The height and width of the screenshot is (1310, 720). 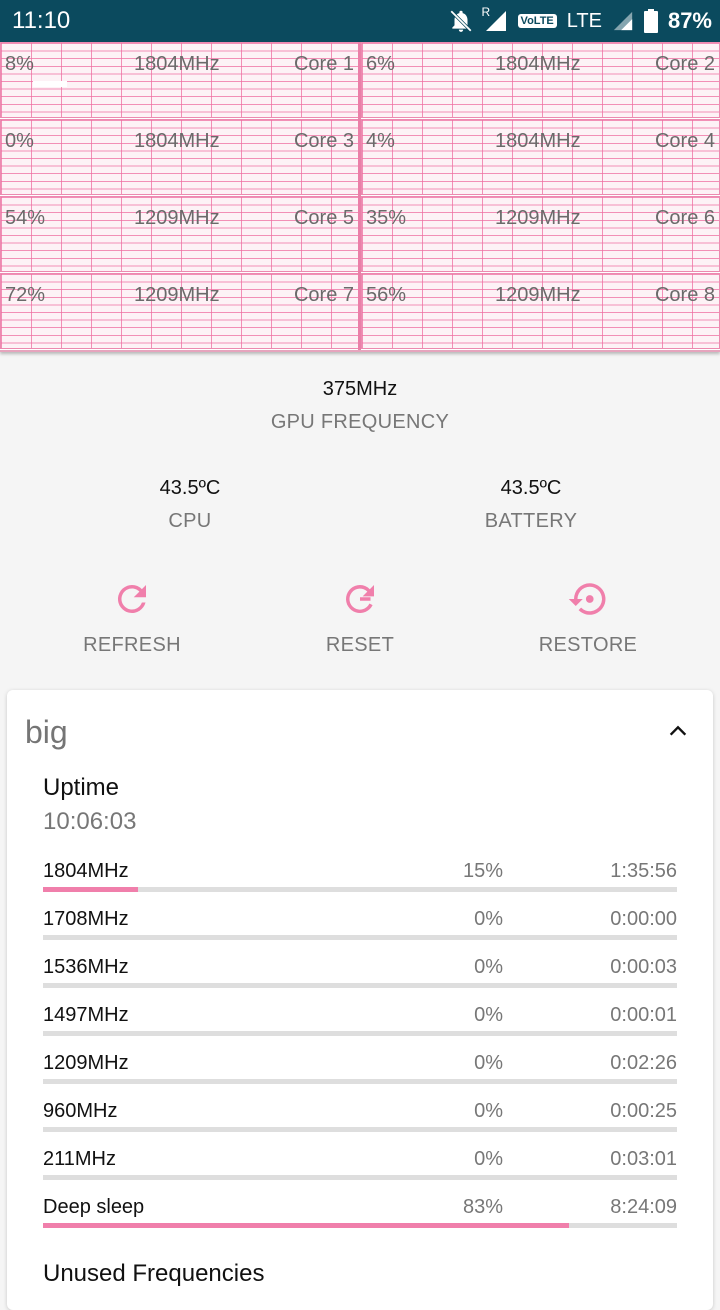 I want to click on frequency-time: 0:00:25, so click(x=643, y=1111).